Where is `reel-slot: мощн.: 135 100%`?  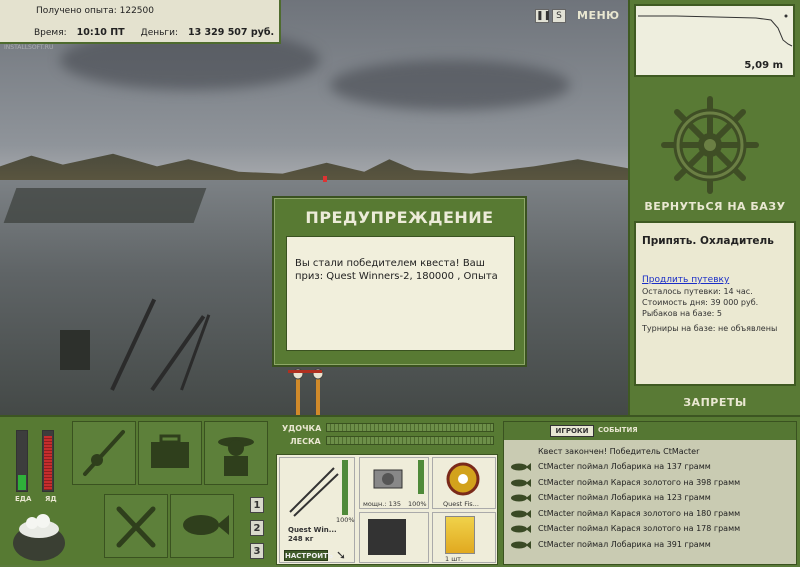
reel-slot: мощн.: 135 100% is located at coordinates (394, 483).